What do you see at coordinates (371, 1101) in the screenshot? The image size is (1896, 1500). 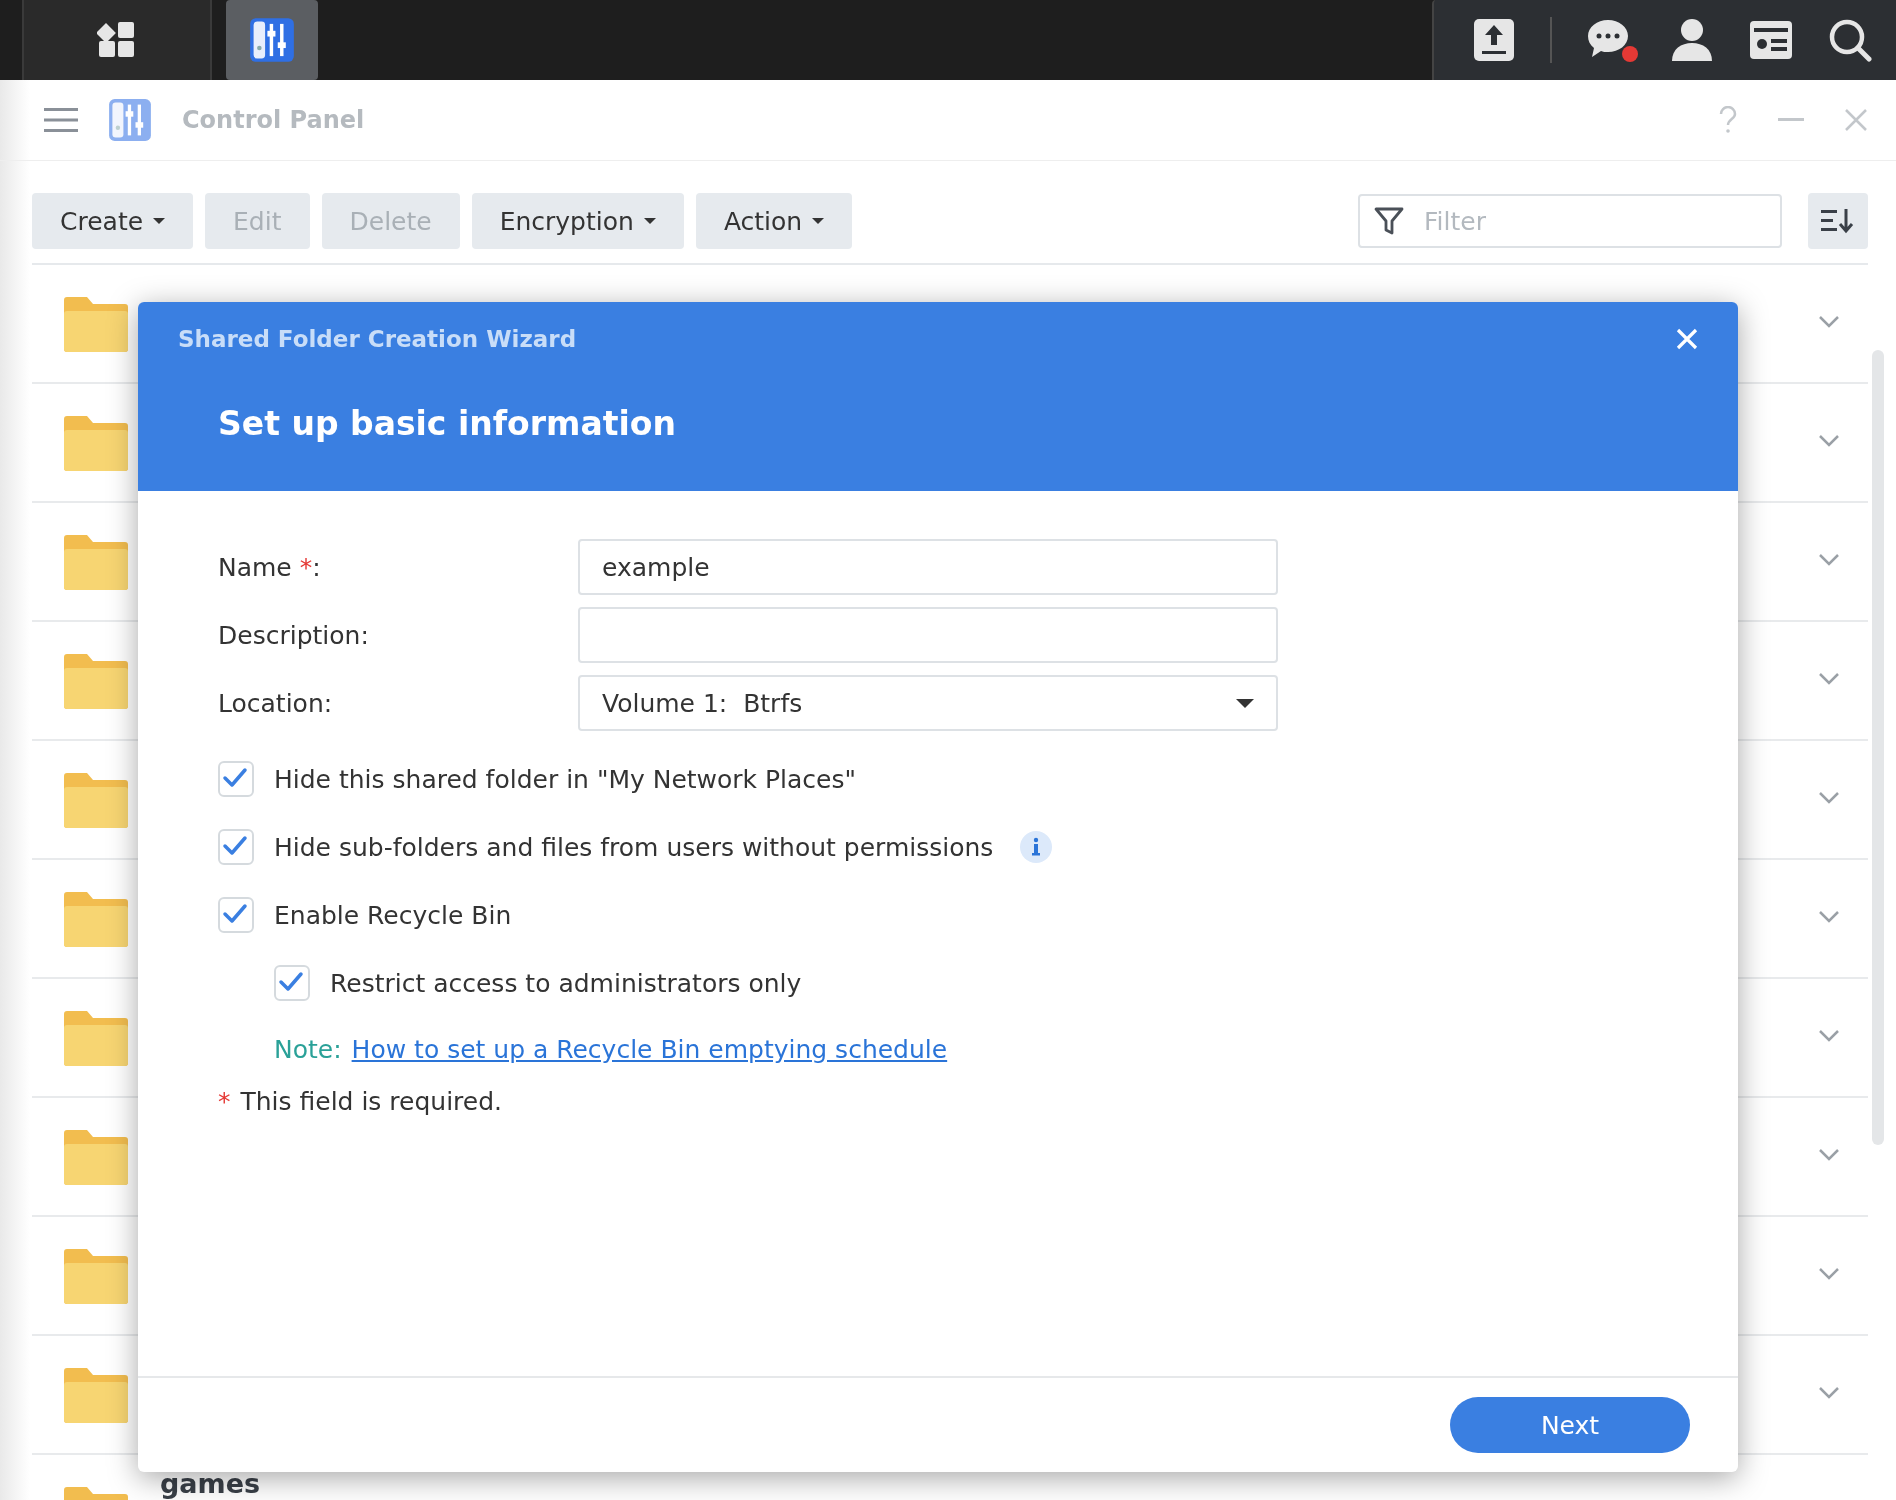 I see `required-note: This field is required.` at bounding box center [371, 1101].